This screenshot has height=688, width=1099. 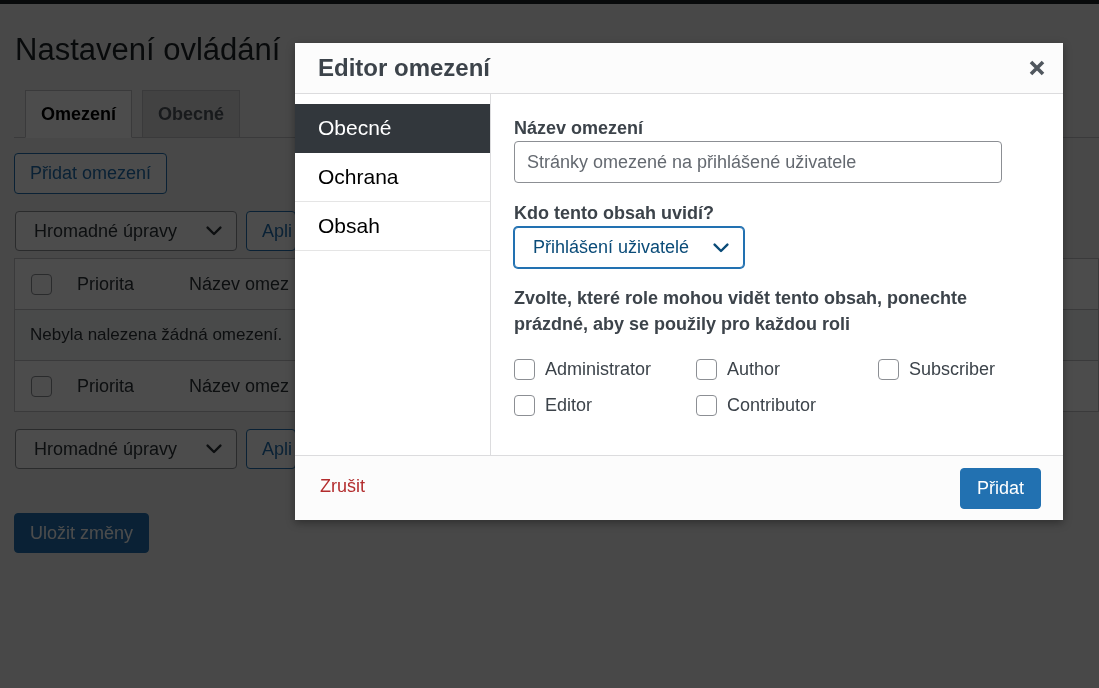 I want to click on checkbox-label: Contributor, so click(x=772, y=405).